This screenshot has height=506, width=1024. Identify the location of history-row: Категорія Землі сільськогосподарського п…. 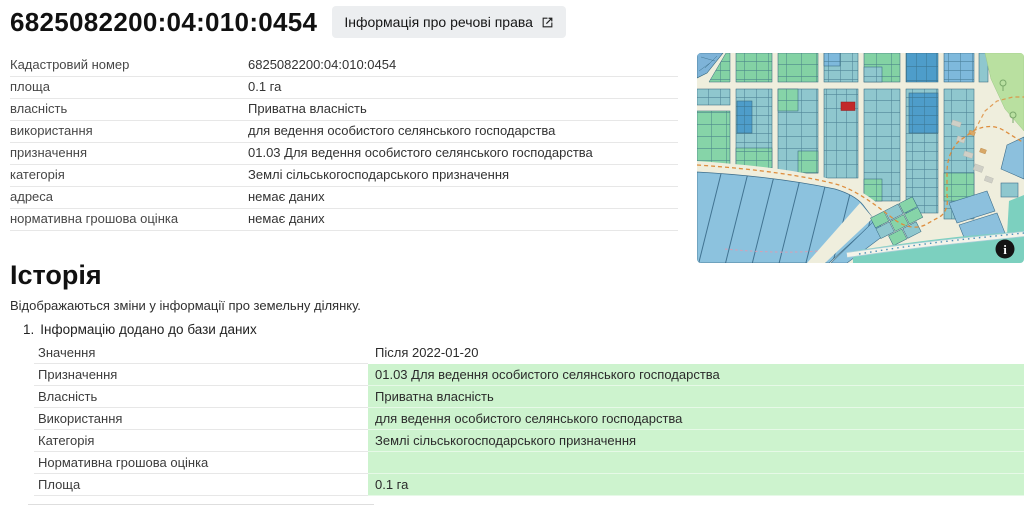
(529, 441).